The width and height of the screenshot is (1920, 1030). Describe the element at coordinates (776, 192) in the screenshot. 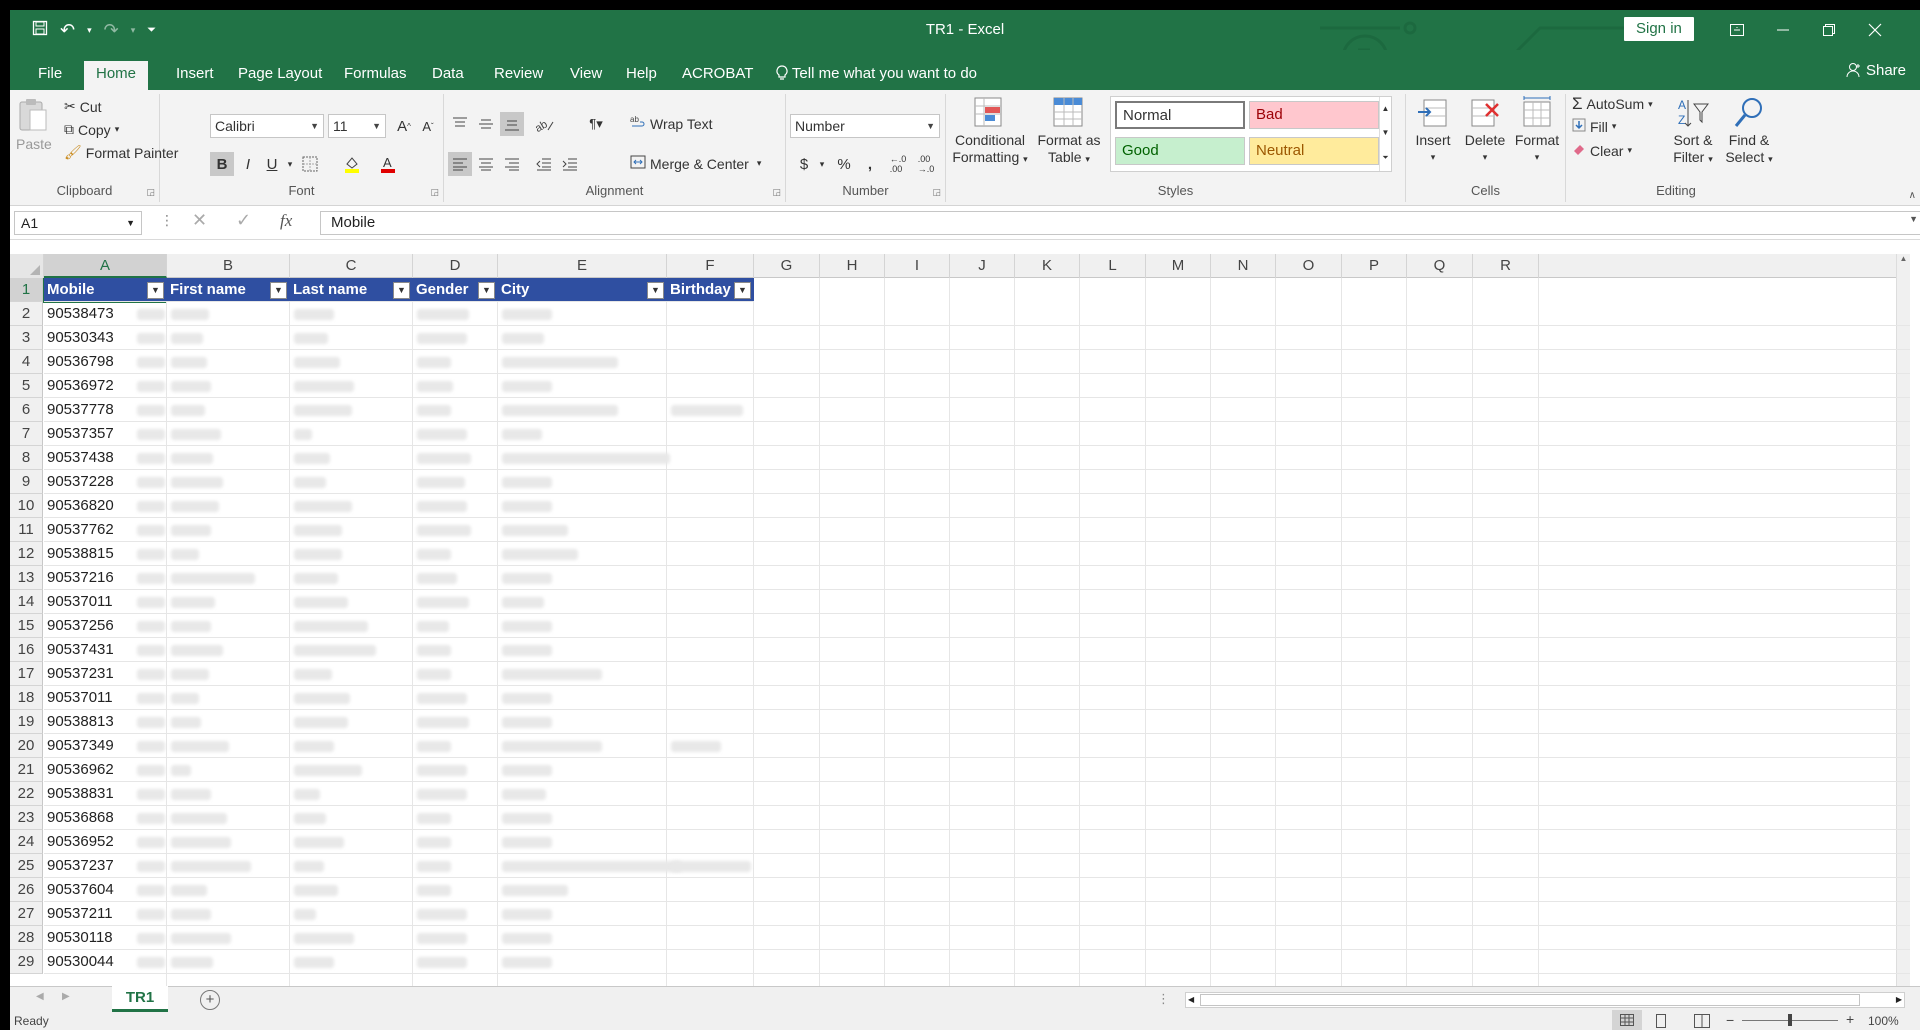

I see `alignment-launcher-icon: ◲` at that location.